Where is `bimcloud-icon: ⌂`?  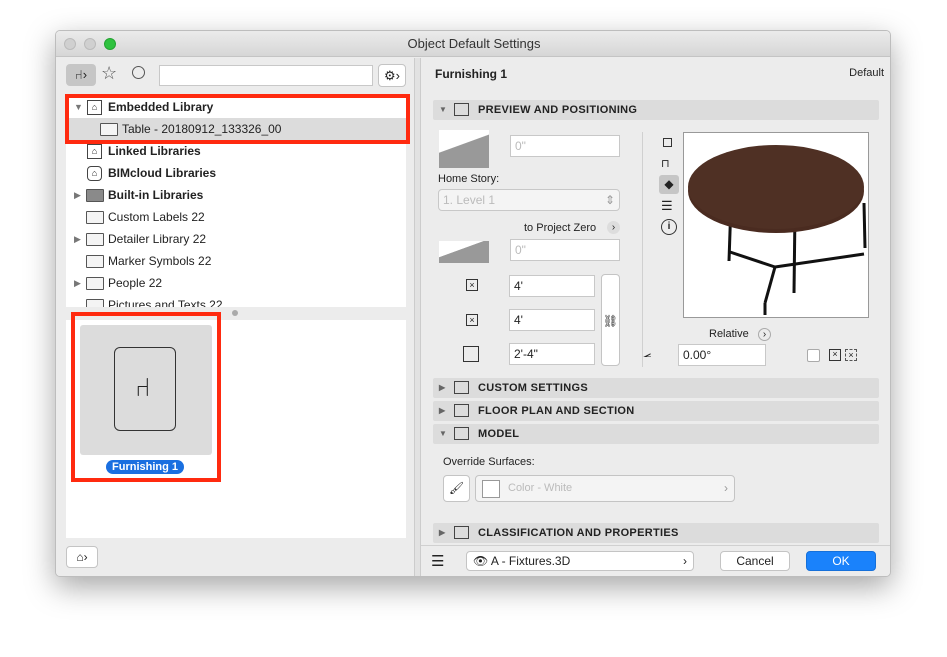
bimcloud-icon: ⌂ is located at coordinates (94, 173).